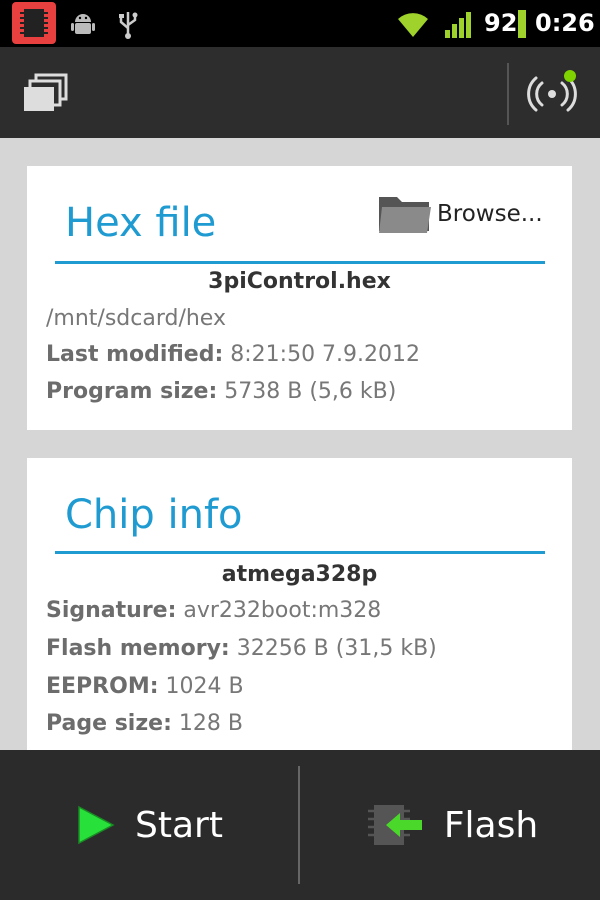 The width and height of the screenshot is (600, 900). I want to click on start-button: Start, so click(149, 825).